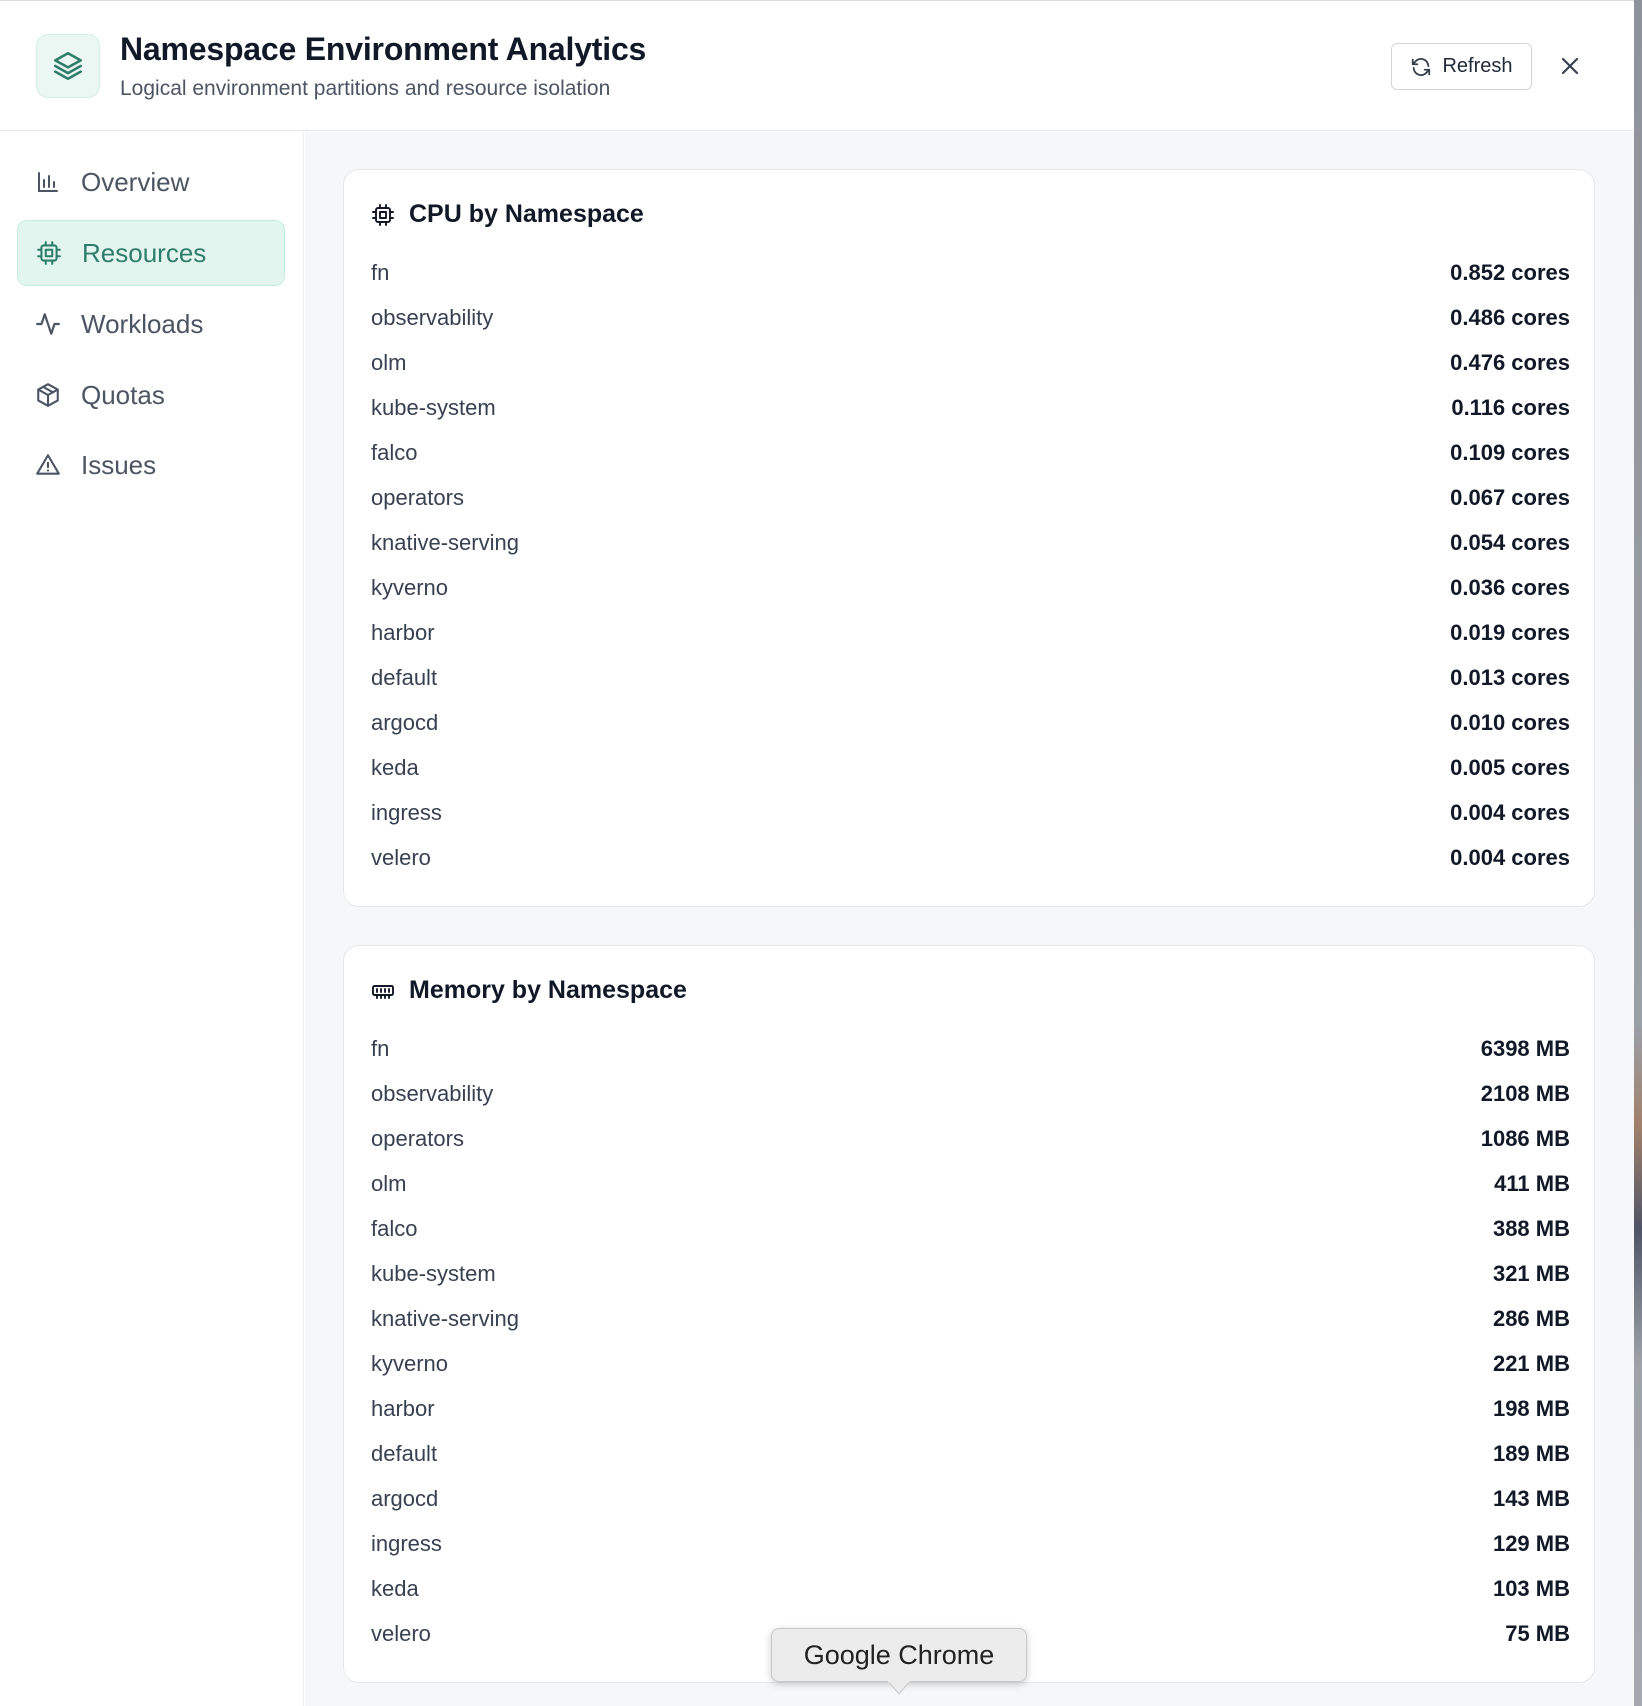 The width and height of the screenshot is (1642, 1706). Describe the element at coordinates (1532, 1183) in the screenshot. I see `memory-value: 411 MB` at that location.